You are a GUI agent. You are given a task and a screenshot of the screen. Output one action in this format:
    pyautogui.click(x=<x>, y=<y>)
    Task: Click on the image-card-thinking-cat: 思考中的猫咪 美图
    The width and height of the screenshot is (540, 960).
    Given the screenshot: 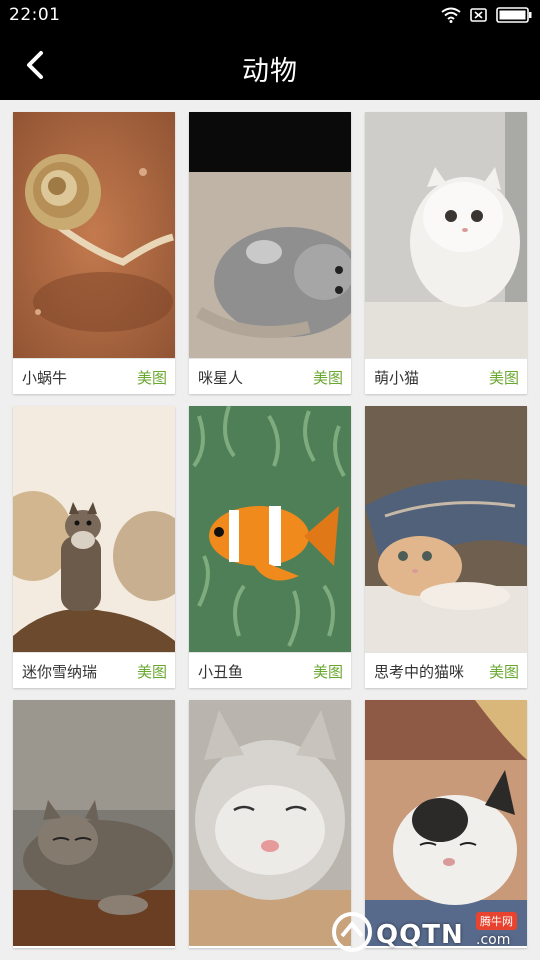 What is the action you would take?
    pyautogui.click(x=446, y=547)
    